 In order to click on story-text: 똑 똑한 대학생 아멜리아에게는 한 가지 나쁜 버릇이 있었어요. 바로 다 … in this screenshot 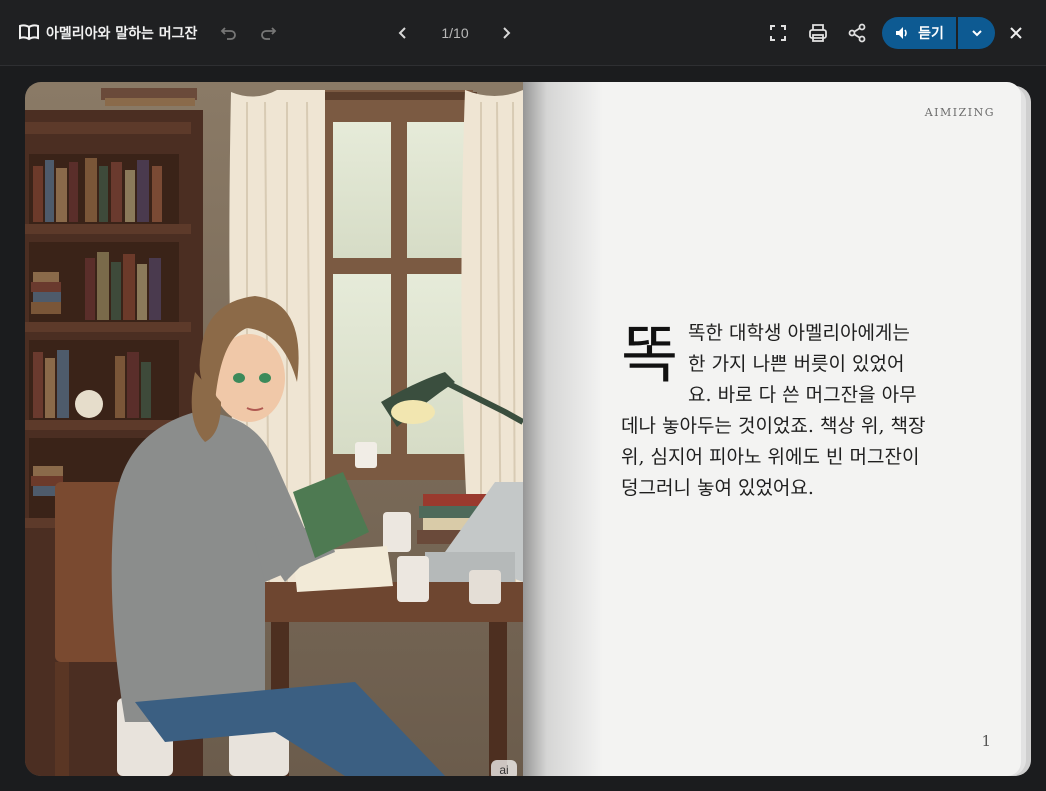, I will do `click(773, 411)`.